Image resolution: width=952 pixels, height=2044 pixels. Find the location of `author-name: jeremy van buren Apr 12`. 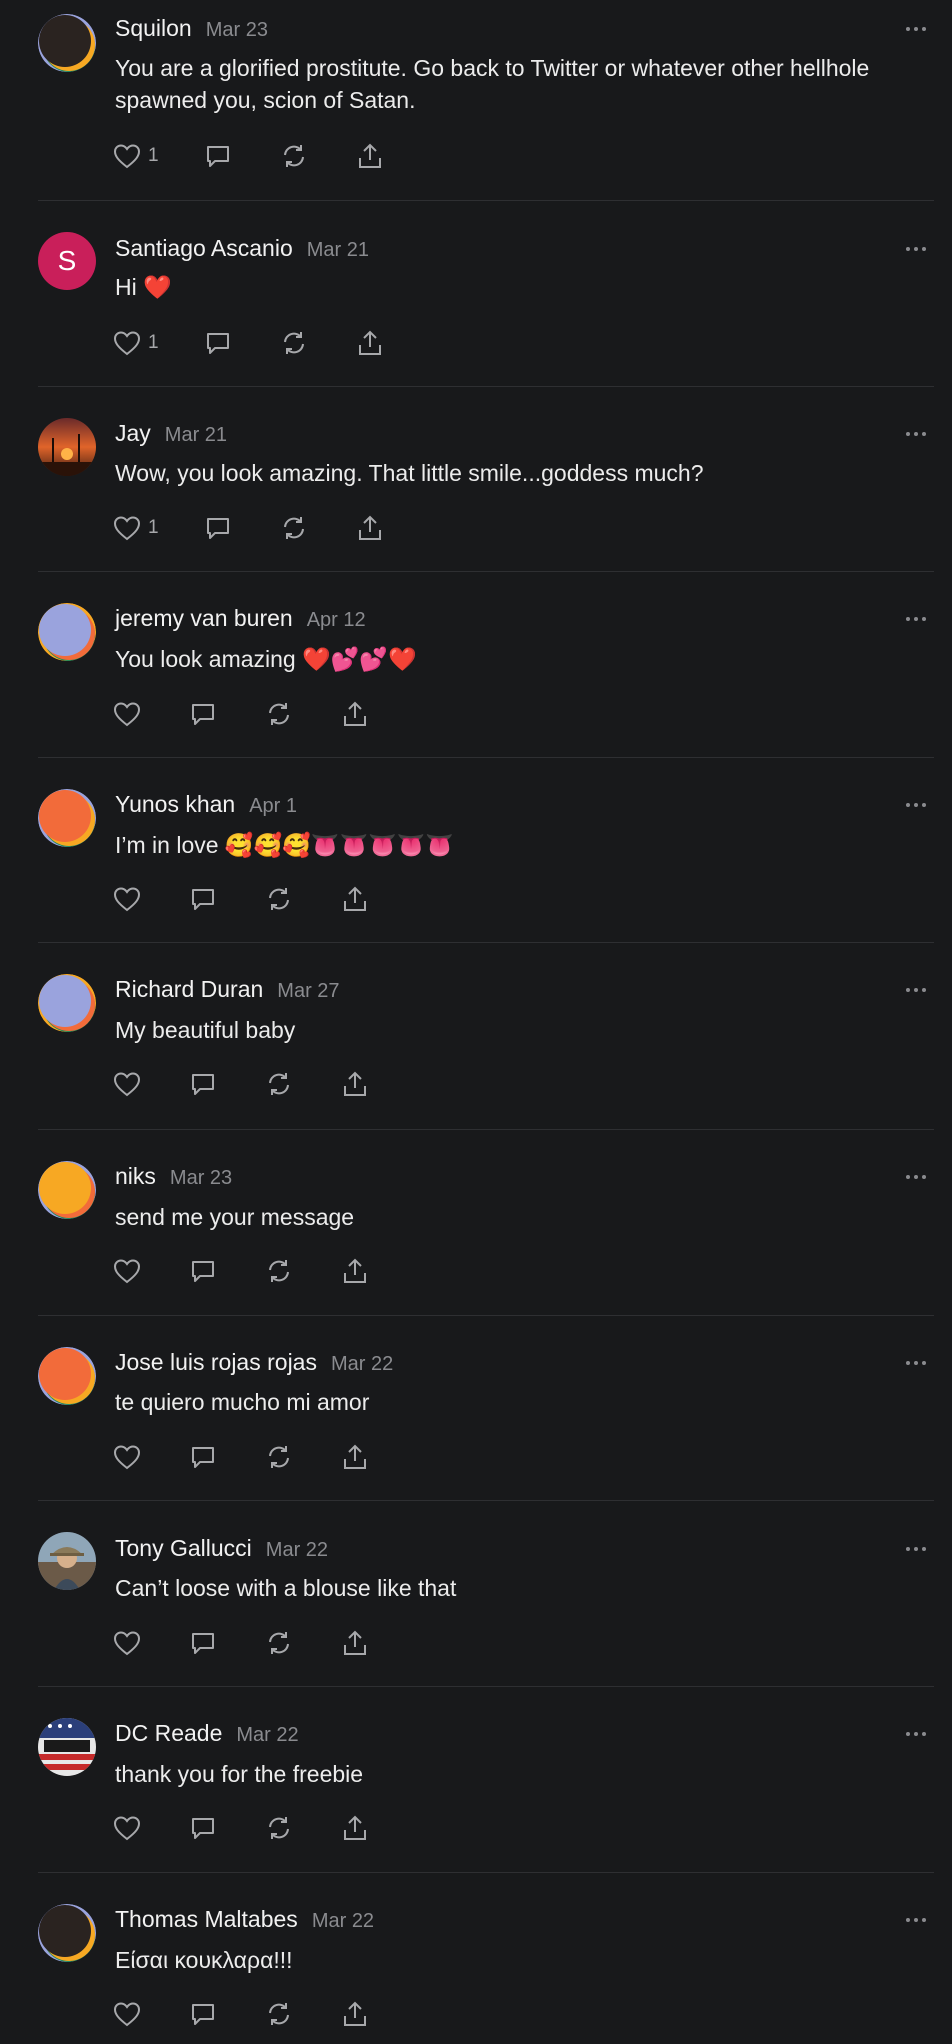

author-name: jeremy van buren Apr 12 is located at coordinates (240, 618).